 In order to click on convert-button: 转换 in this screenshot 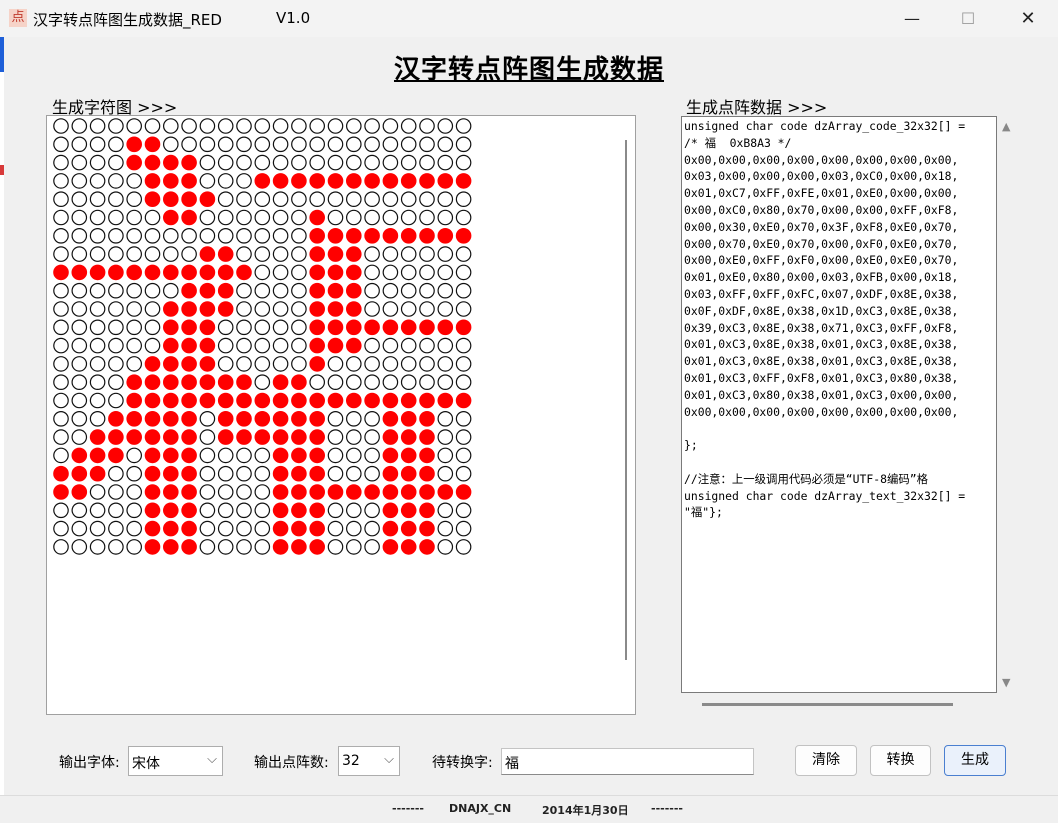, I will do `click(900, 760)`.